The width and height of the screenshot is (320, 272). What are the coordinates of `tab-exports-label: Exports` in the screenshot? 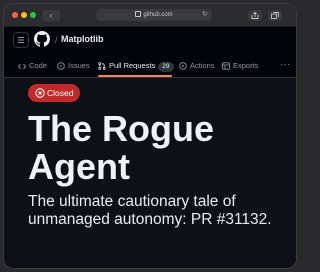 It's located at (246, 65).